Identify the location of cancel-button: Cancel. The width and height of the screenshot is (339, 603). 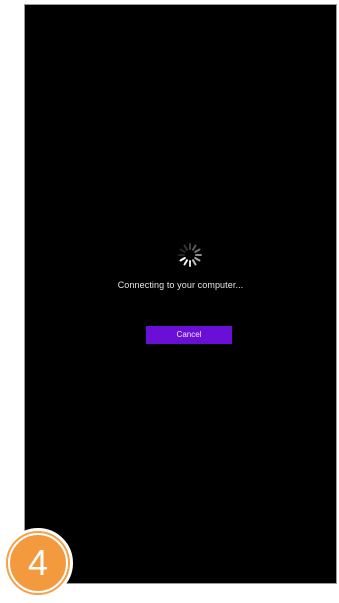
(189, 335).